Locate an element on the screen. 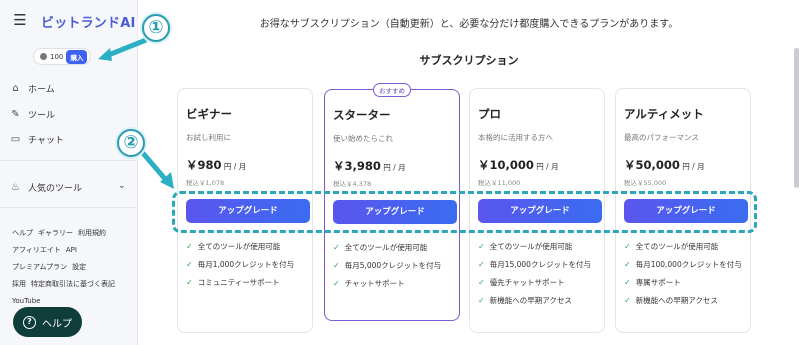 This screenshot has height=345, width=800. scrollbar-thumb is located at coordinates (796, 118).